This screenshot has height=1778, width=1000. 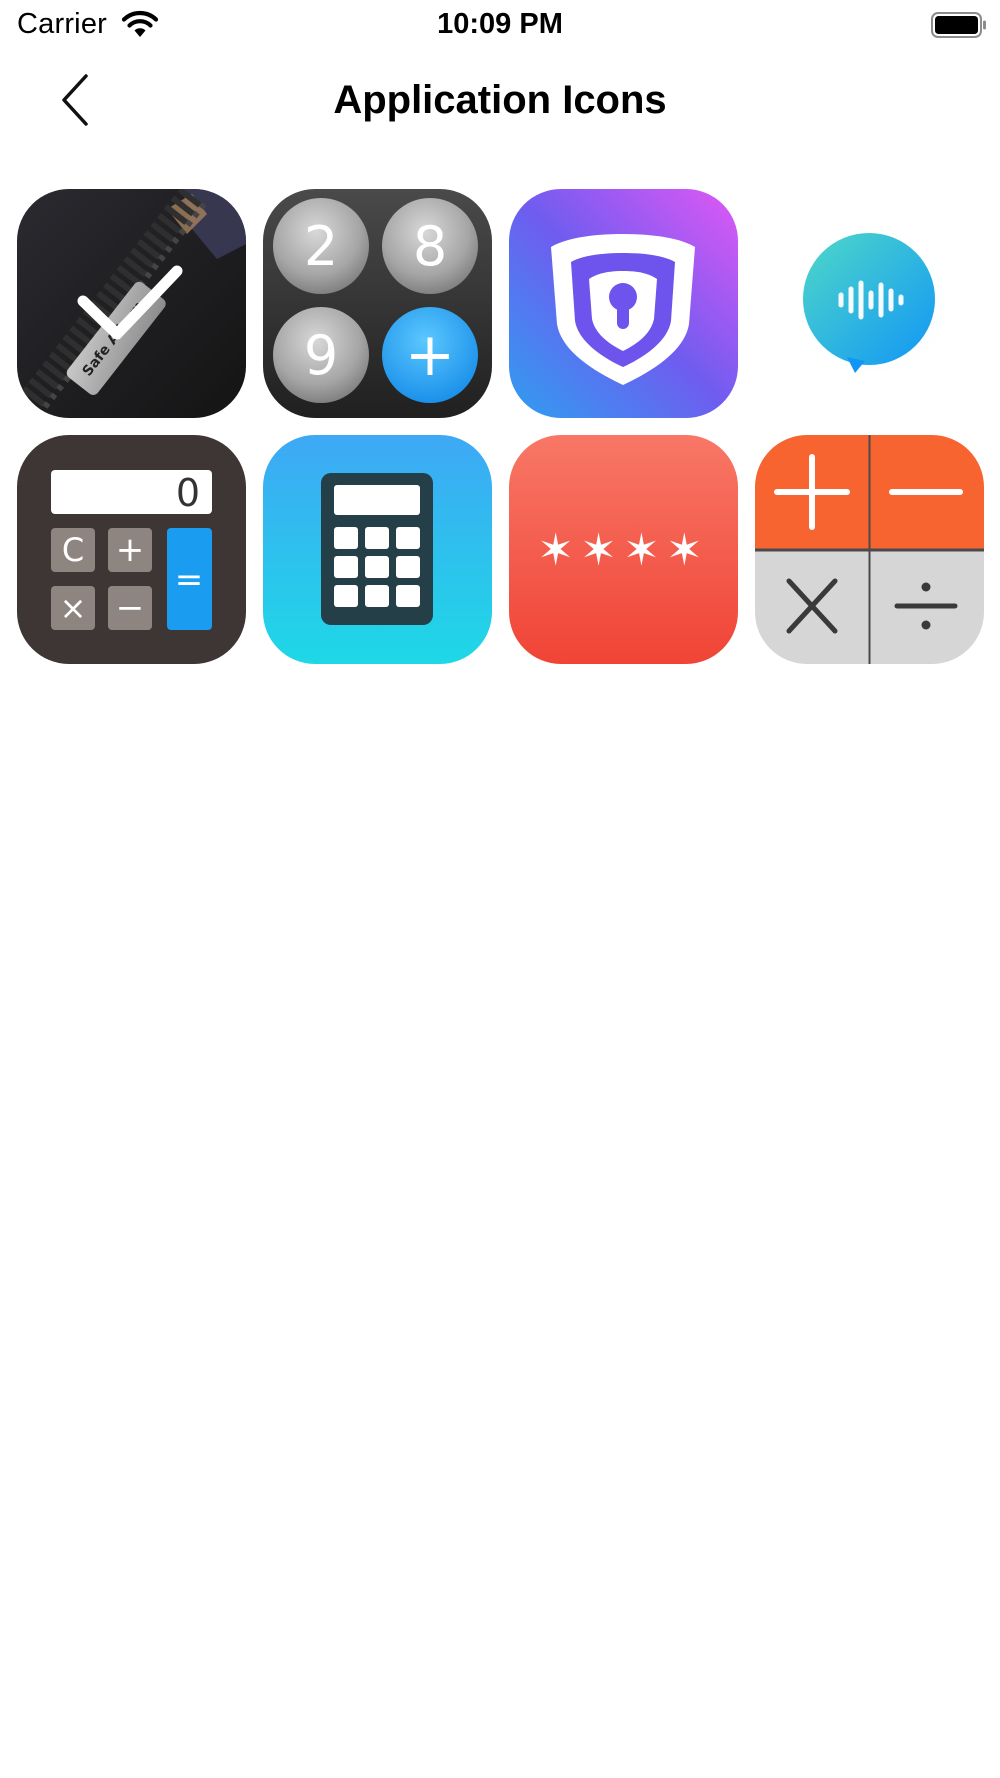 I want to click on svg-text: 9, so click(x=321, y=355).